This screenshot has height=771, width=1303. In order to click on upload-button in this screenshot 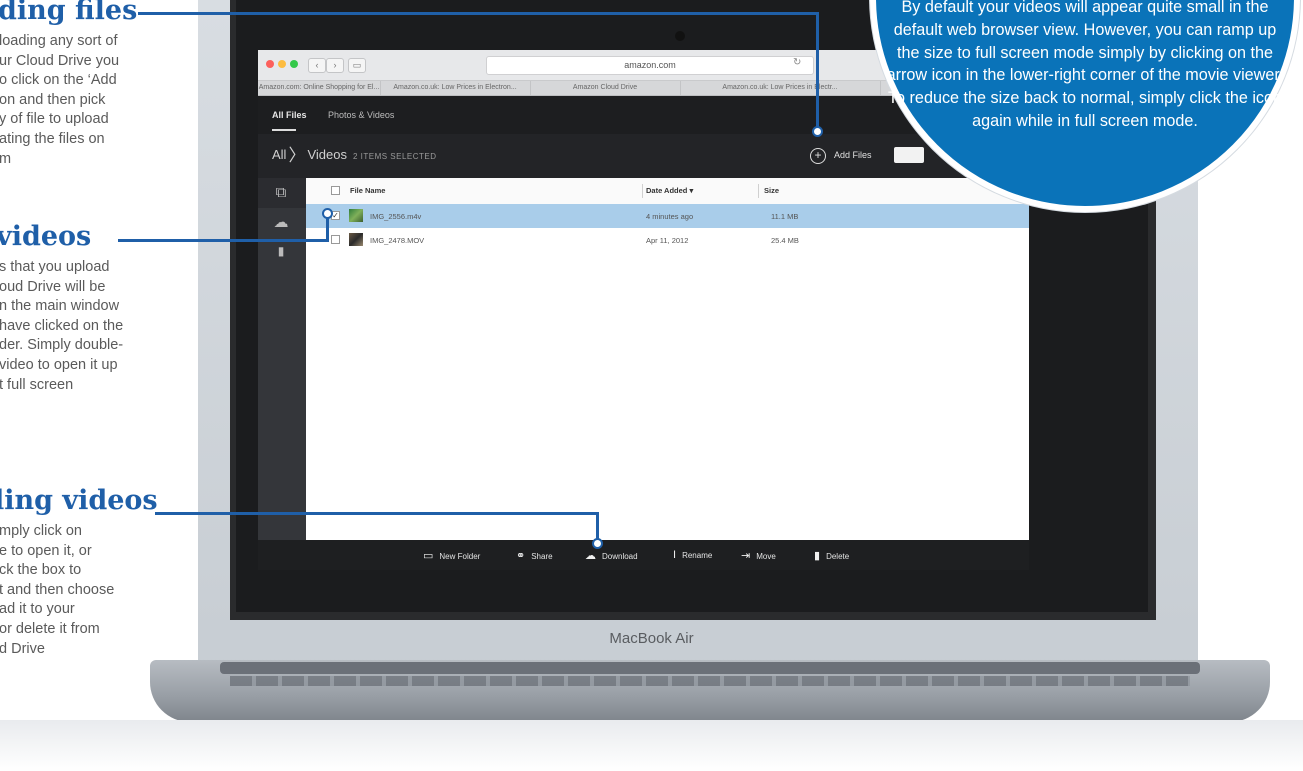, I will do `click(909, 155)`.